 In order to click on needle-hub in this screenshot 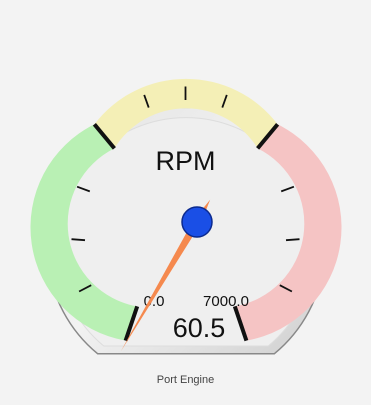, I will do `click(197, 222)`.